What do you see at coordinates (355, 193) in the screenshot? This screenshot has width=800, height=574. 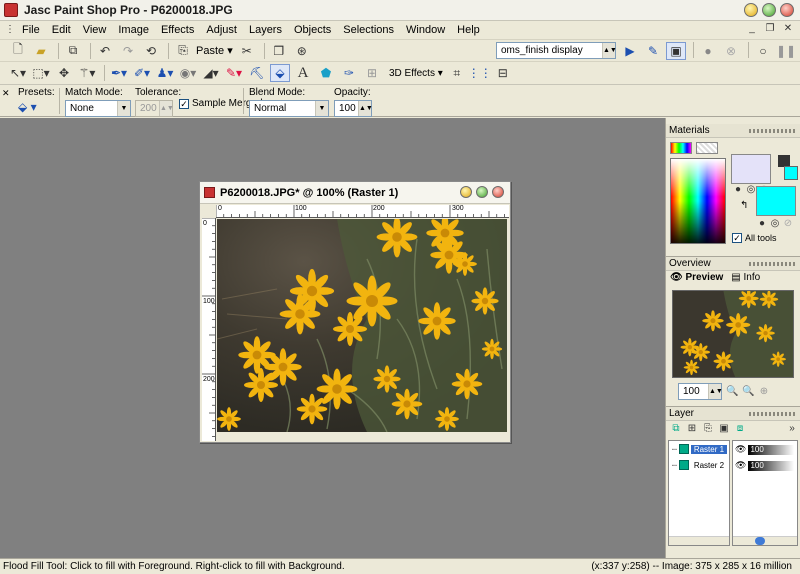 I see `image-window-titlebar: P6200018.JPG* @ 100% (Raster 1)` at bounding box center [355, 193].